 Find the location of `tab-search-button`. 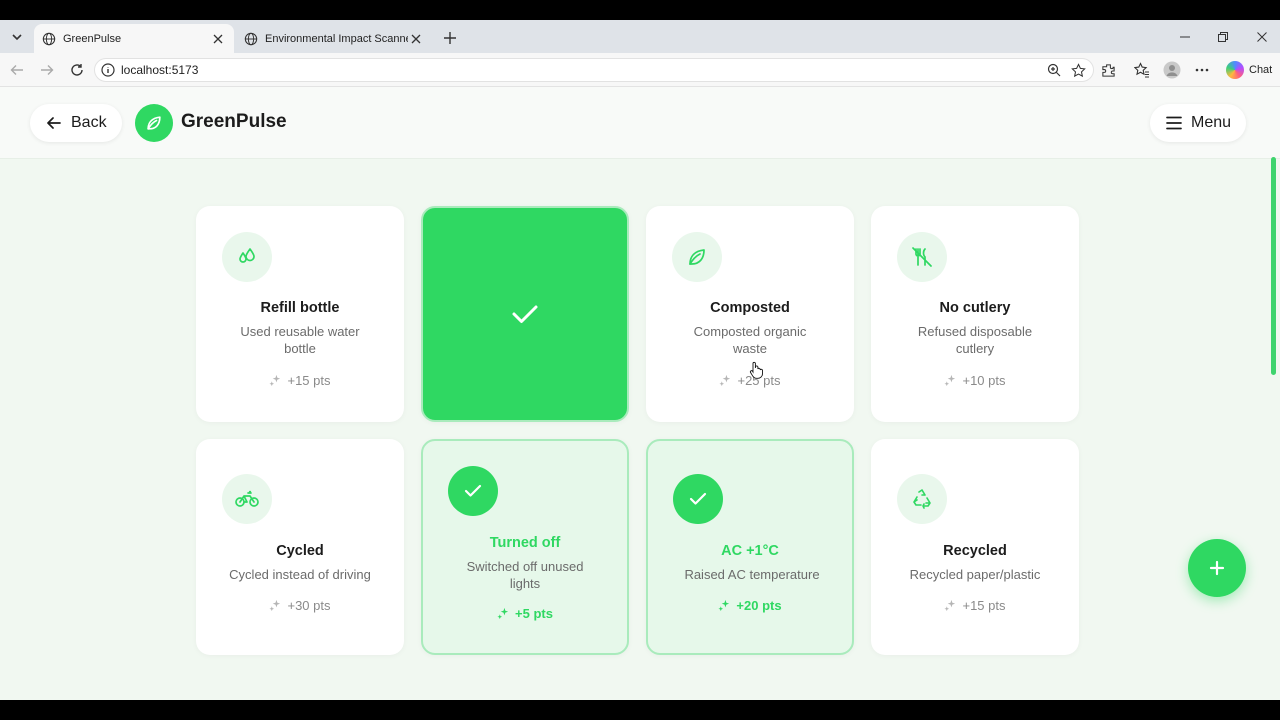

tab-search-button is located at coordinates (17, 37).